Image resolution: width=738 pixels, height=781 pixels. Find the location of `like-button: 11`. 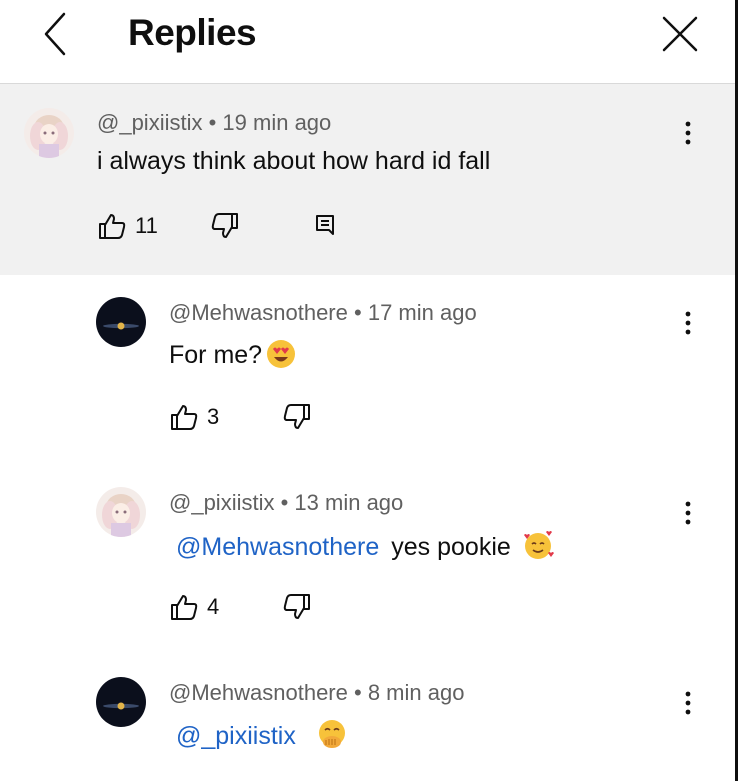

like-button: 11 is located at coordinates (127, 226).